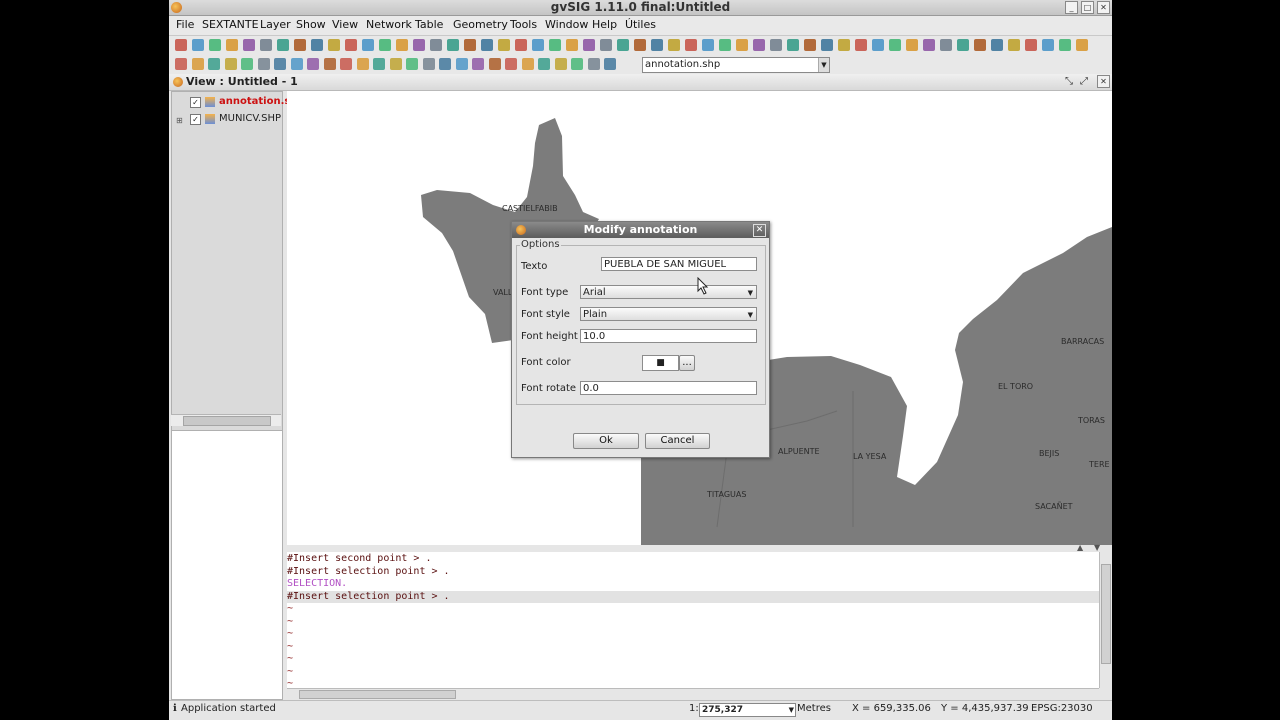 This screenshot has height=720, width=1280. What do you see at coordinates (693, 693) in the screenshot?
I see `console-horizontal-scrollbar` at bounding box center [693, 693].